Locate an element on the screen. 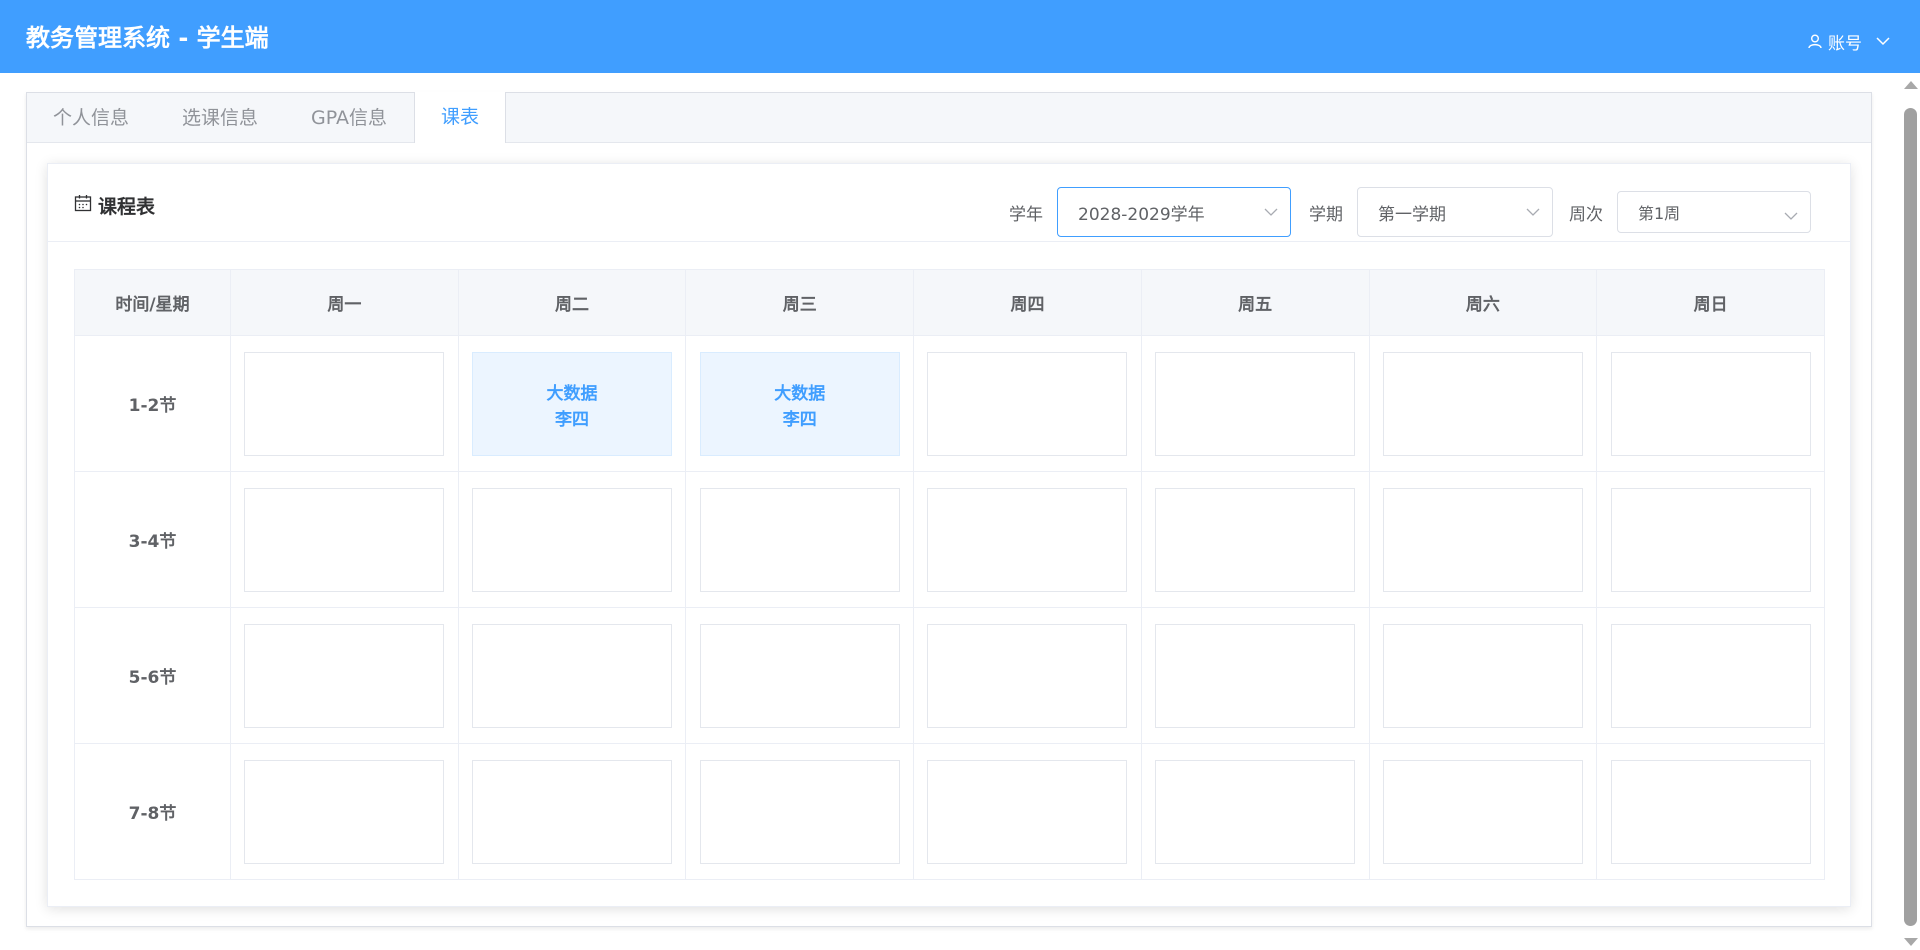 Image resolution: width=1920 pixels, height=950 pixels. timetable-row: 1-2节 大数据 李四 大数据 李四 is located at coordinates (949, 403).